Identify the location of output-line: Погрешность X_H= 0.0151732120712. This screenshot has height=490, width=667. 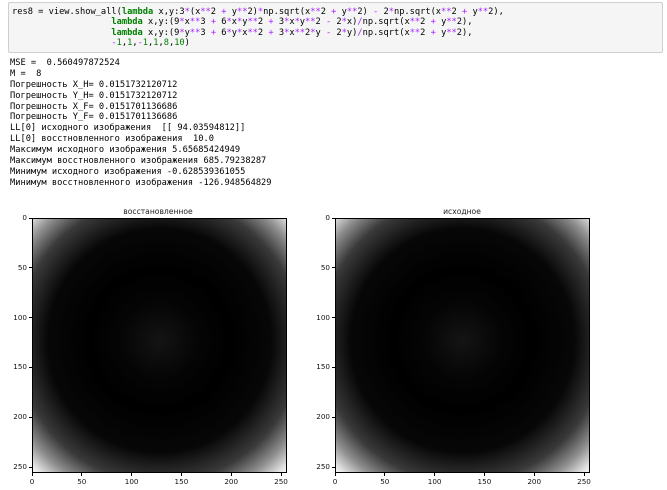
(94, 84).